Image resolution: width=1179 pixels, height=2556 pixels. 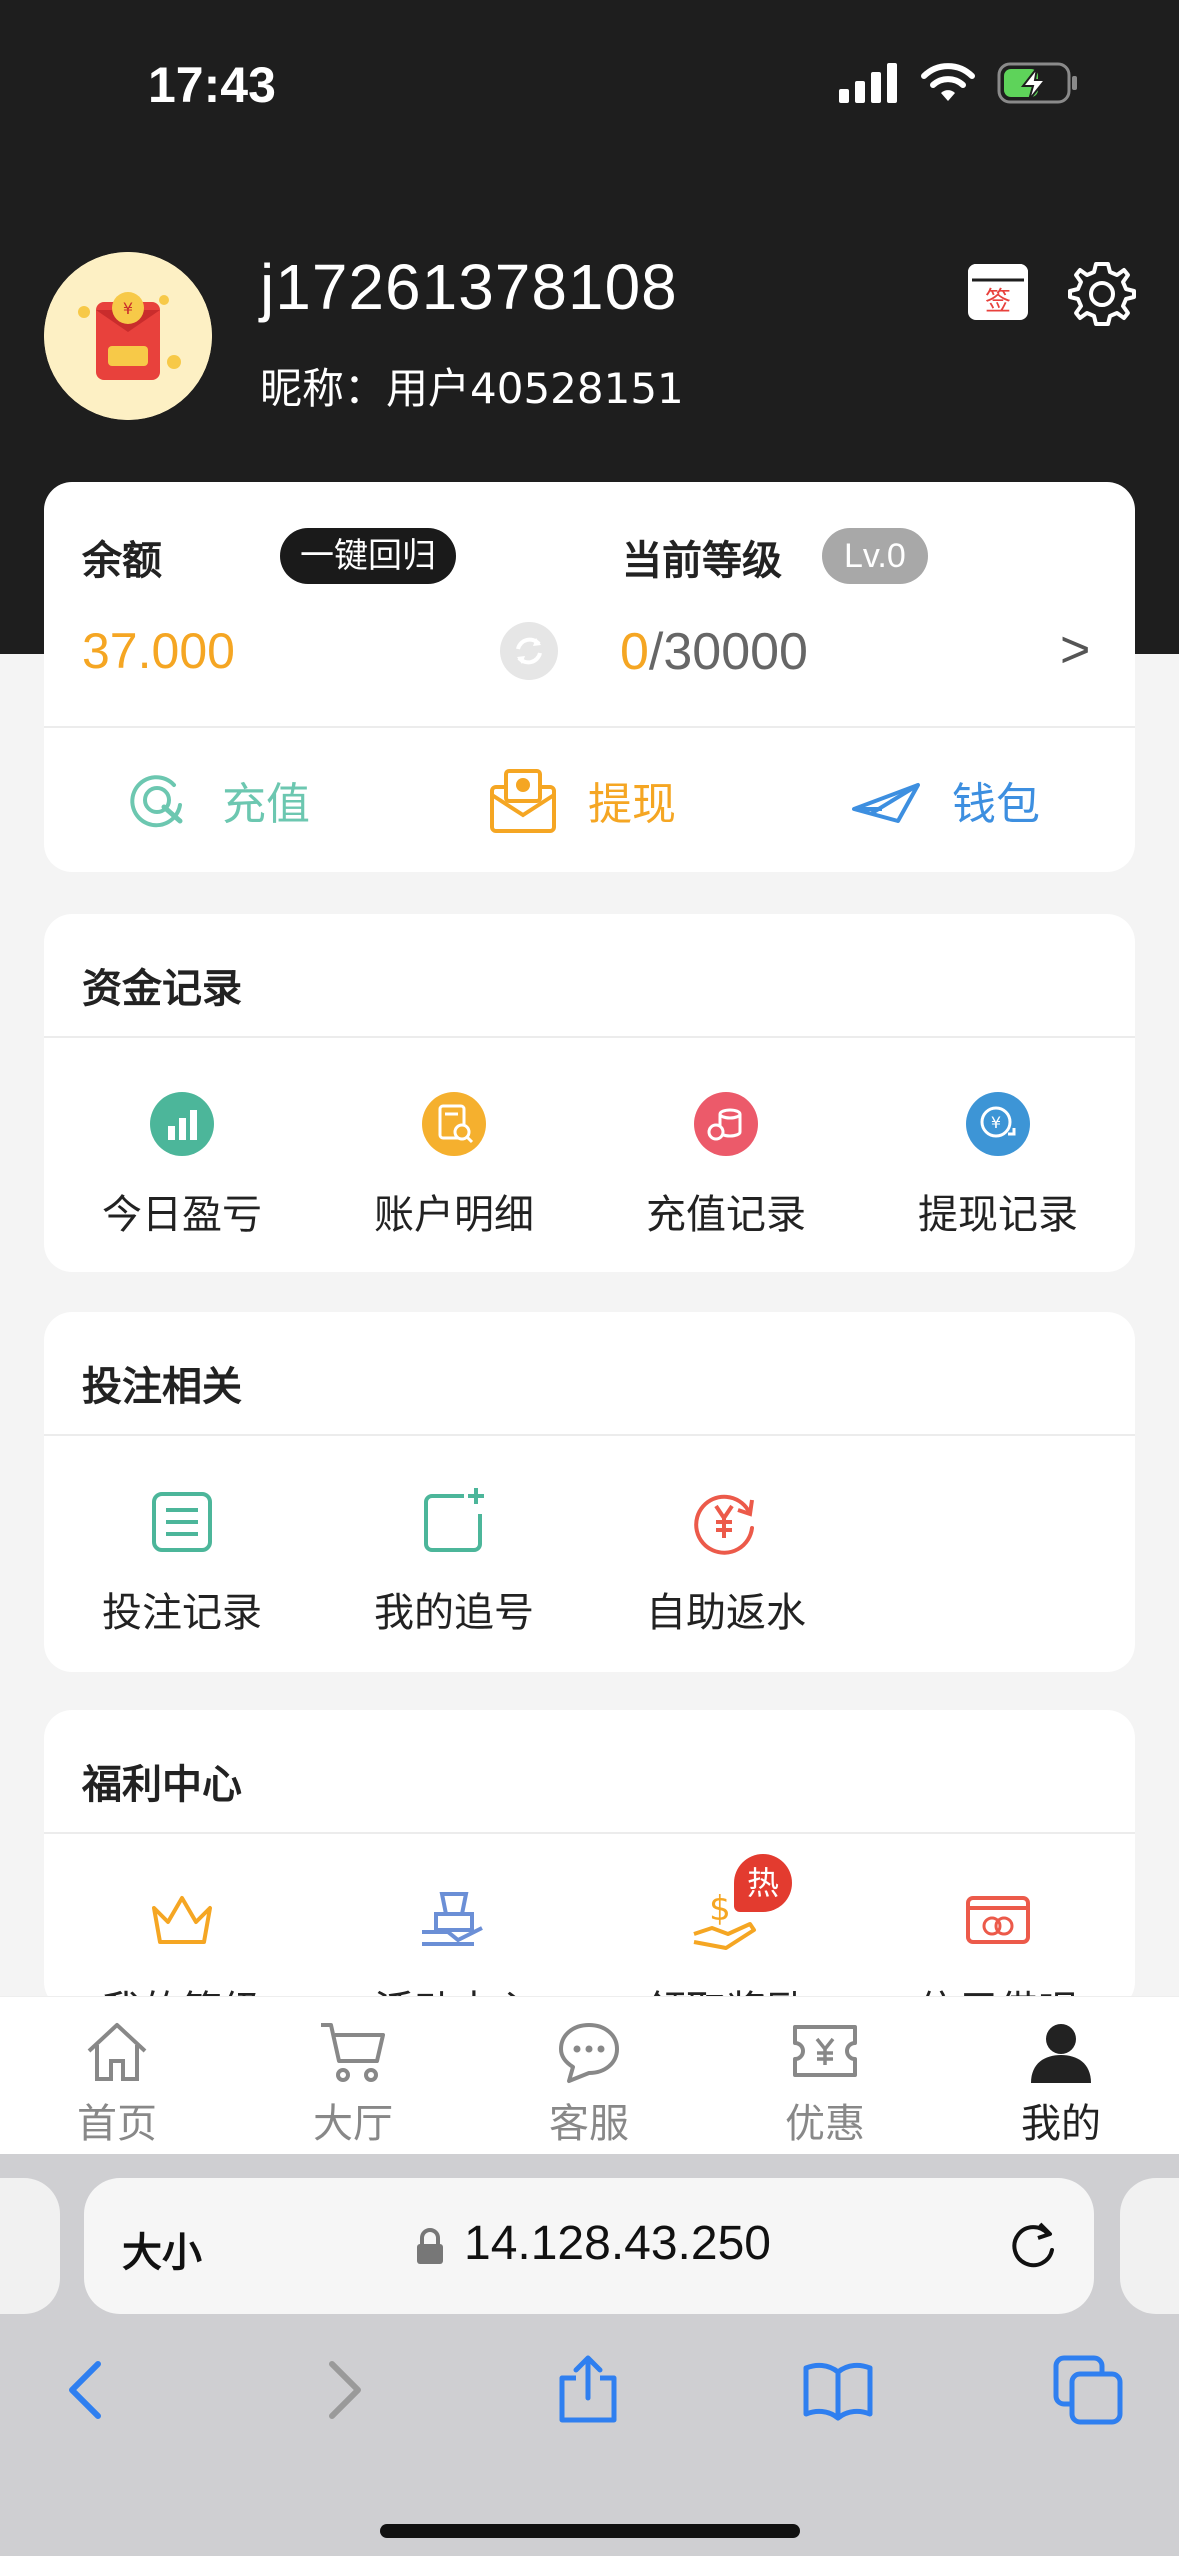 I want to click on fund-records-card: 资金记录 今日盈亏 账户明细 充值记录 ¥ 提现记录, so click(x=589, y=1093).